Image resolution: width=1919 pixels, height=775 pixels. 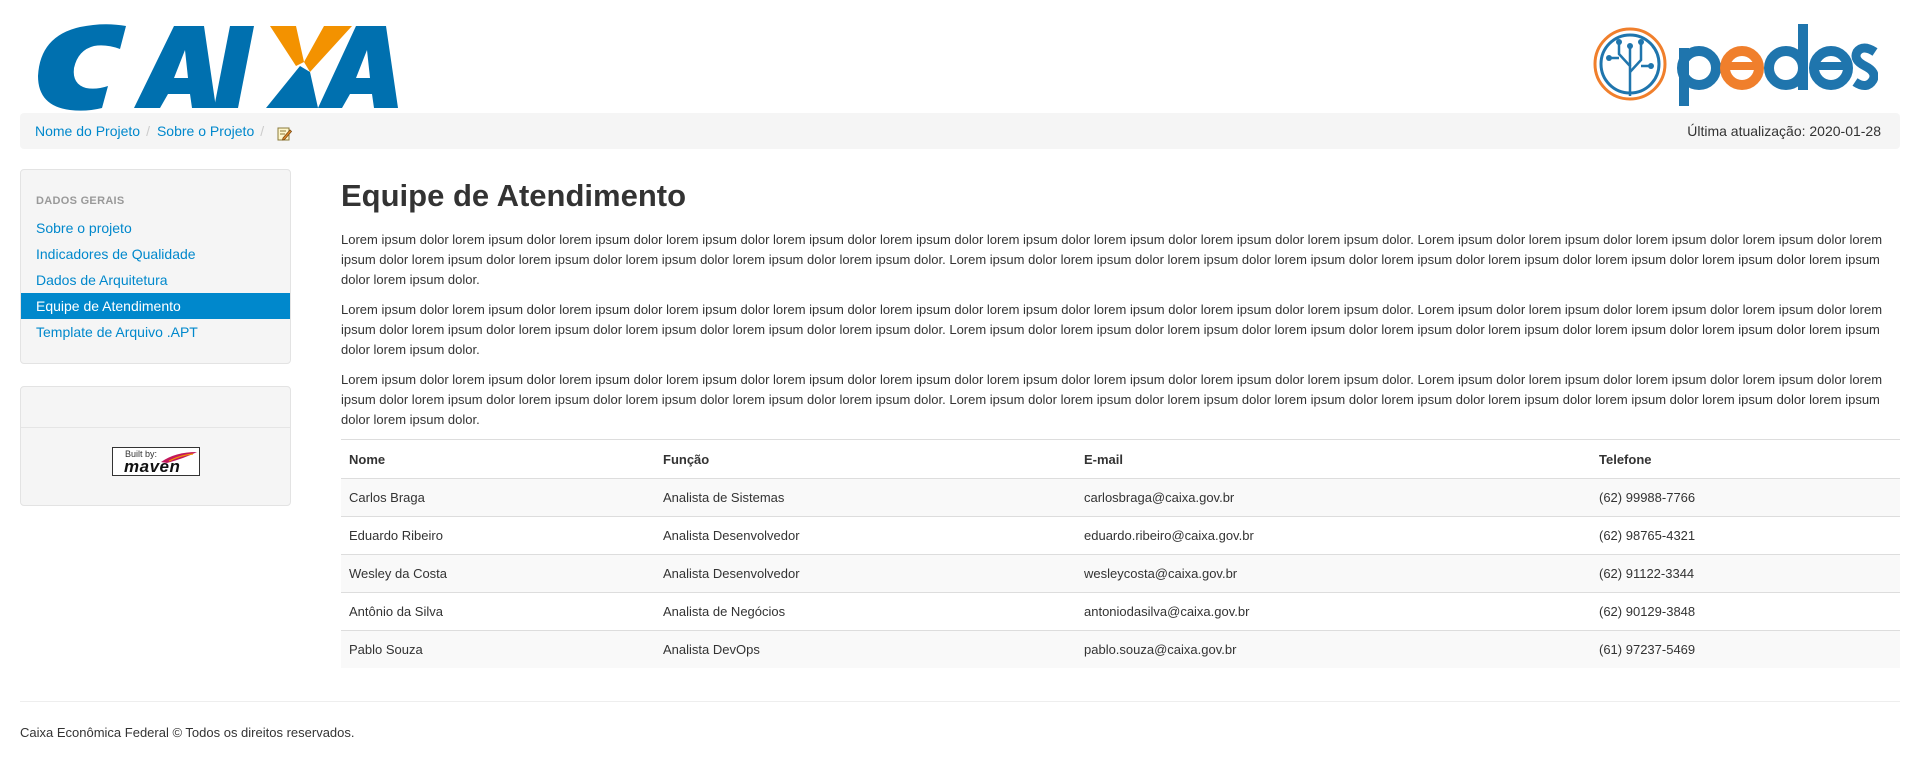 What do you see at coordinates (285, 133) in the screenshot?
I see `edit-icon` at bounding box center [285, 133].